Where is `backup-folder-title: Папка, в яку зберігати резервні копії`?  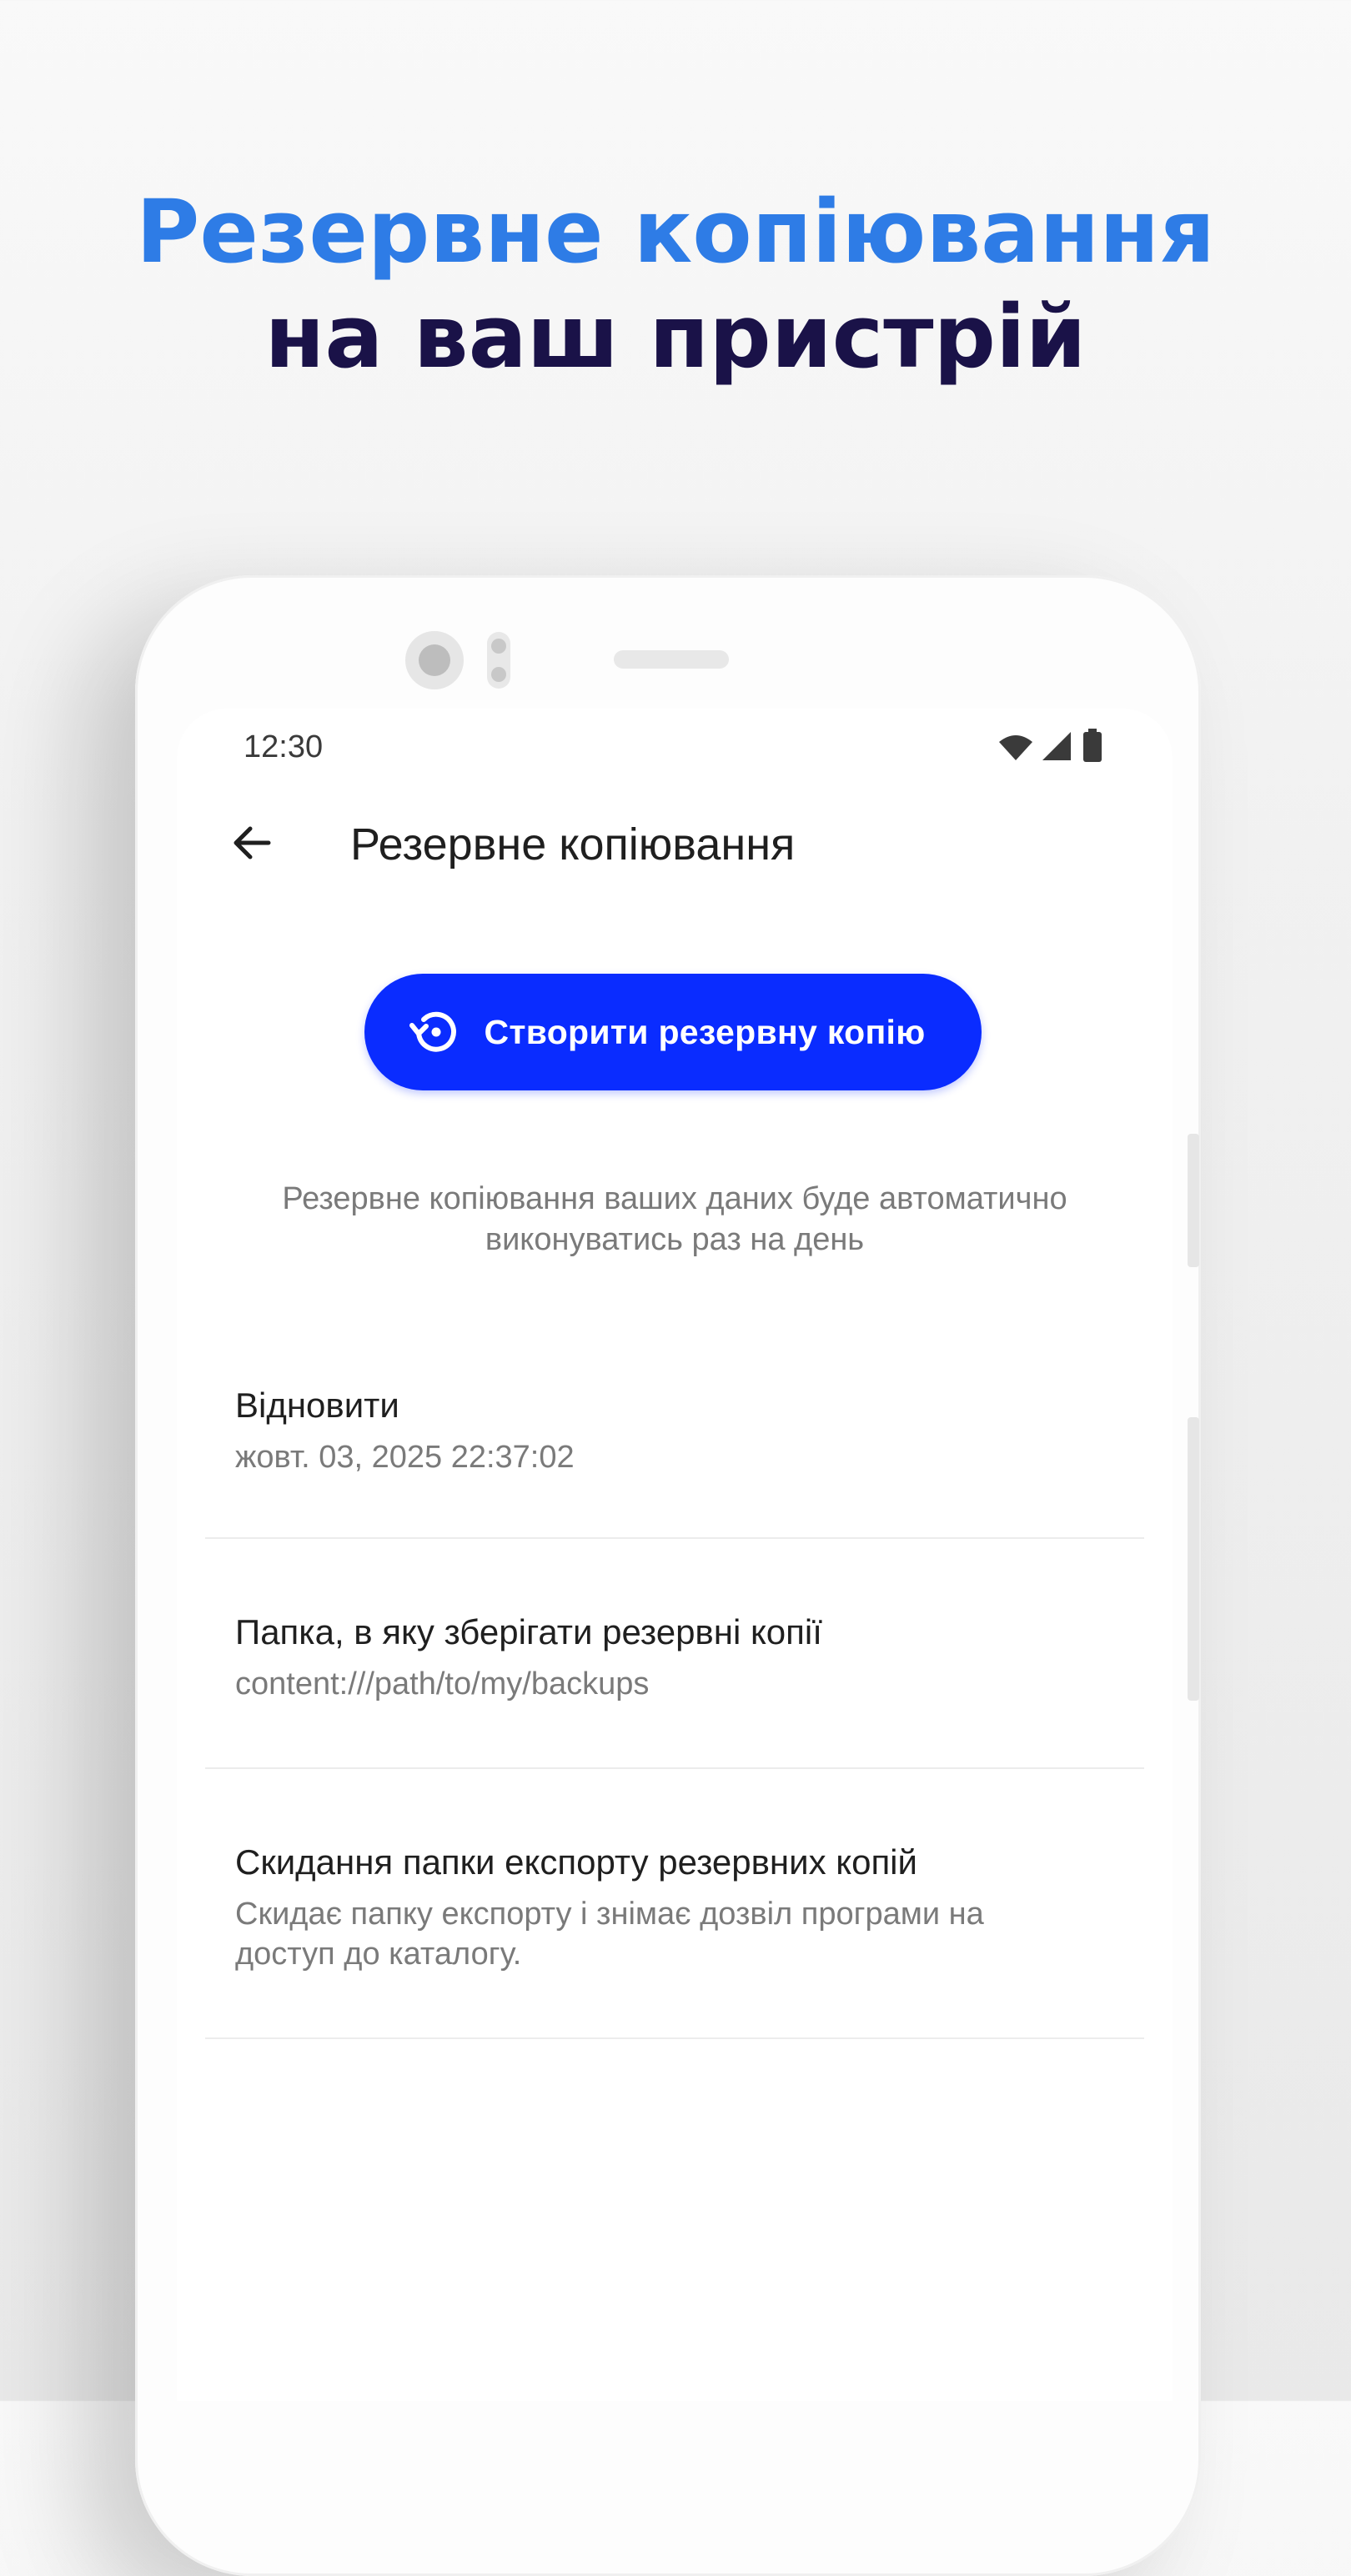
backup-folder-title: Папка, в яку зберігати резервні копії is located at coordinates (528, 1631).